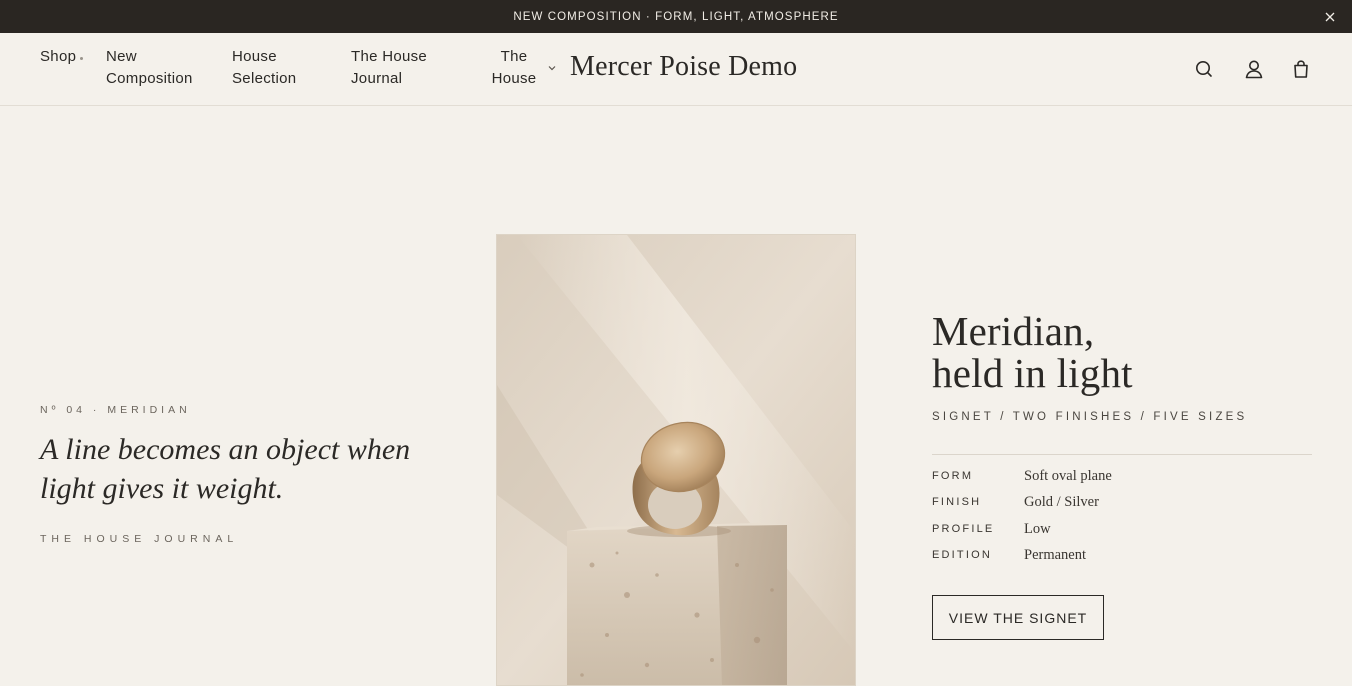 Image resolution: width=1352 pixels, height=686 pixels. What do you see at coordinates (139, 539) in the screenshot?
I see `house-journal-link: THE HOUSE JOURNAL` at bounding box center [139, 539].